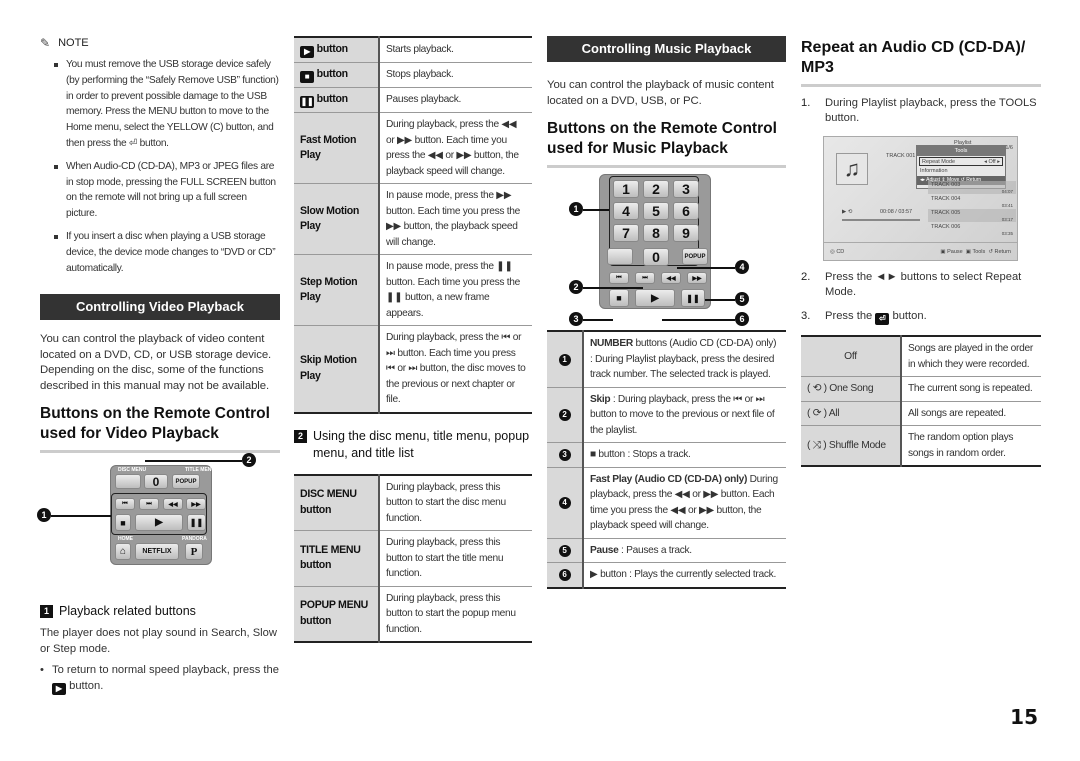  I want to click on pencil-icon: ✎, so click(45, 43).